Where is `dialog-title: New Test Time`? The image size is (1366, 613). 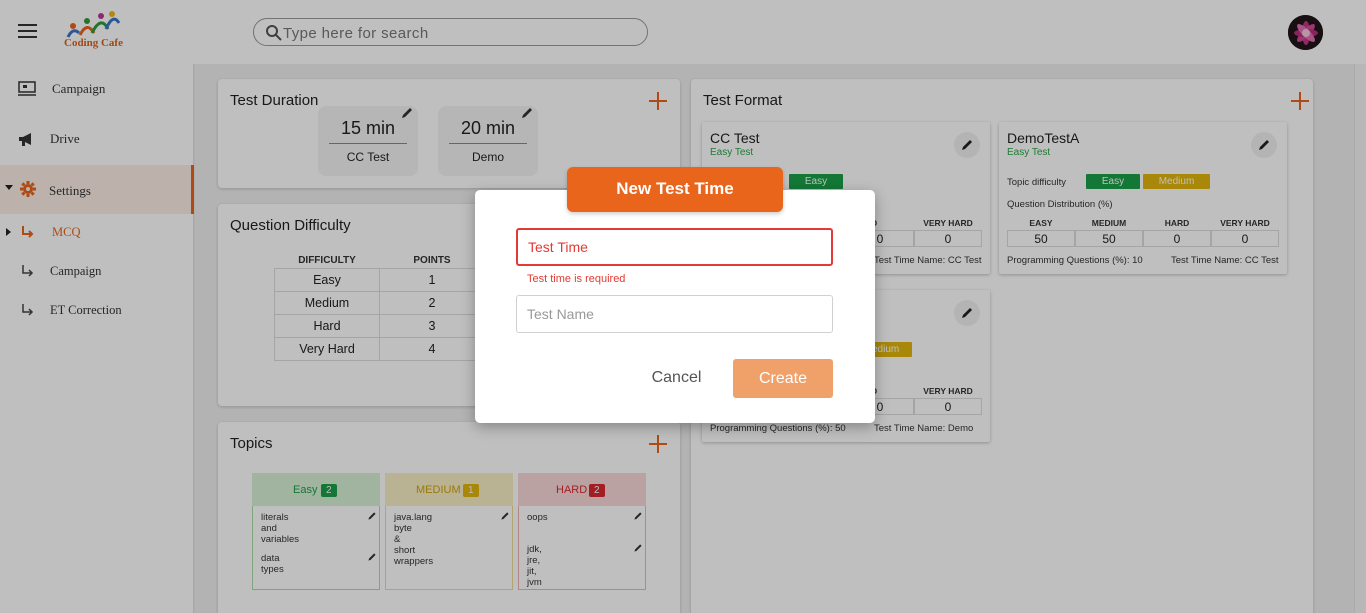
dialog-title: New Test Time is located at coordinates (675, 189).